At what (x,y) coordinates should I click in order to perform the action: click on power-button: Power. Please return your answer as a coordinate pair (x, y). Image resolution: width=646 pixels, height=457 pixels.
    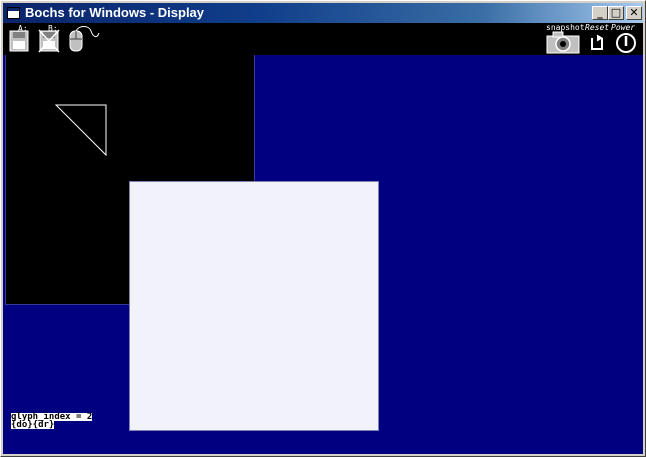
    Looking at the image, I should click on (626, 39).